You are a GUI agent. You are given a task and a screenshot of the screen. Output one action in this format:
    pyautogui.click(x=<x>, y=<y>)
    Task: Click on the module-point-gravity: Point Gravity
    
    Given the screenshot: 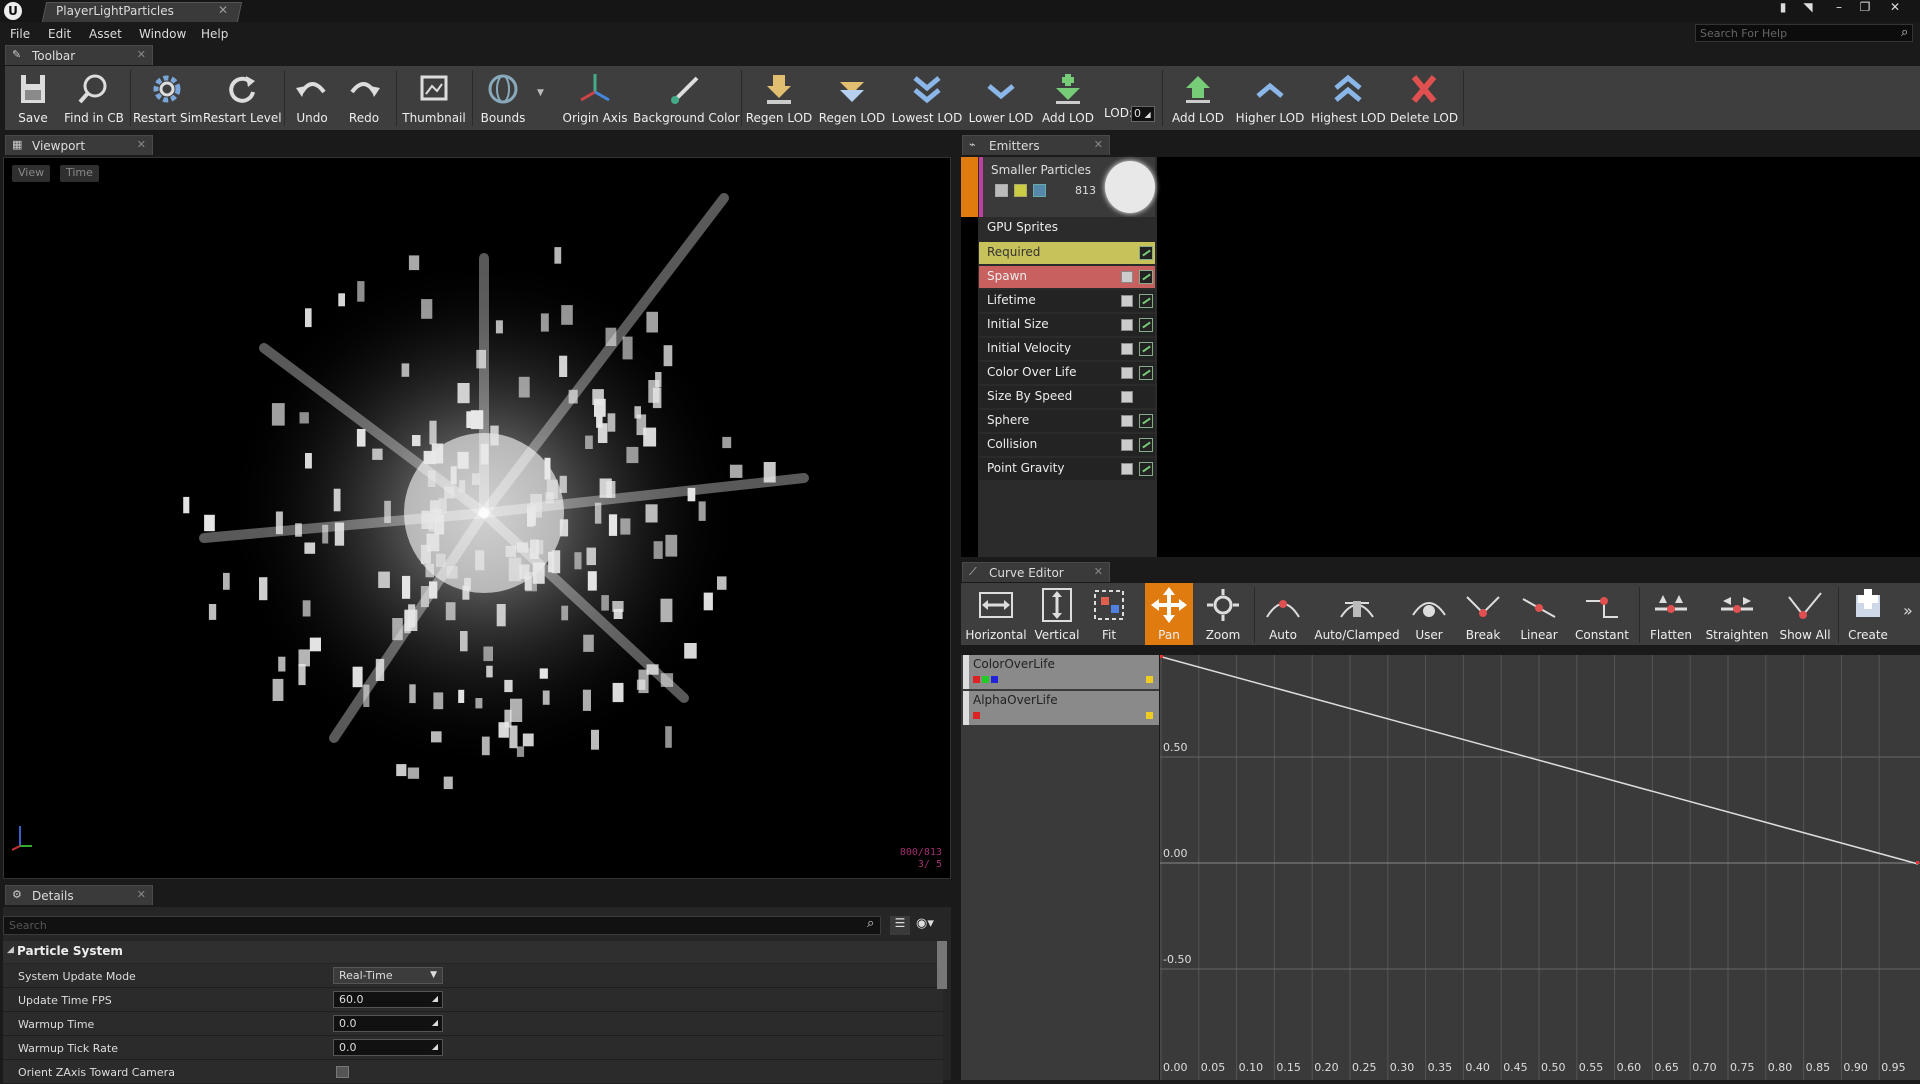 What is the action you would take?
    pyautogui.click(x=1067, y=469)
    